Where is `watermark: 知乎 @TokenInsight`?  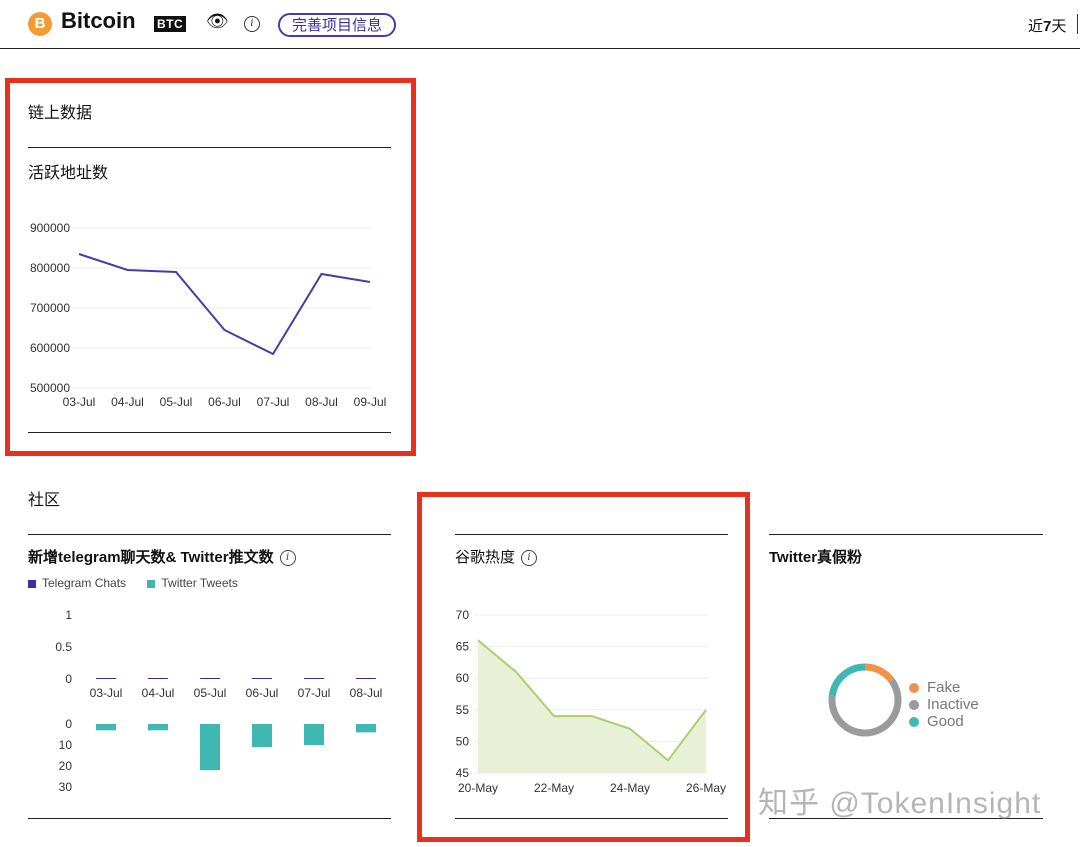
watermark: 知乎 @TokenInsight is located at coordinates (900, 803).